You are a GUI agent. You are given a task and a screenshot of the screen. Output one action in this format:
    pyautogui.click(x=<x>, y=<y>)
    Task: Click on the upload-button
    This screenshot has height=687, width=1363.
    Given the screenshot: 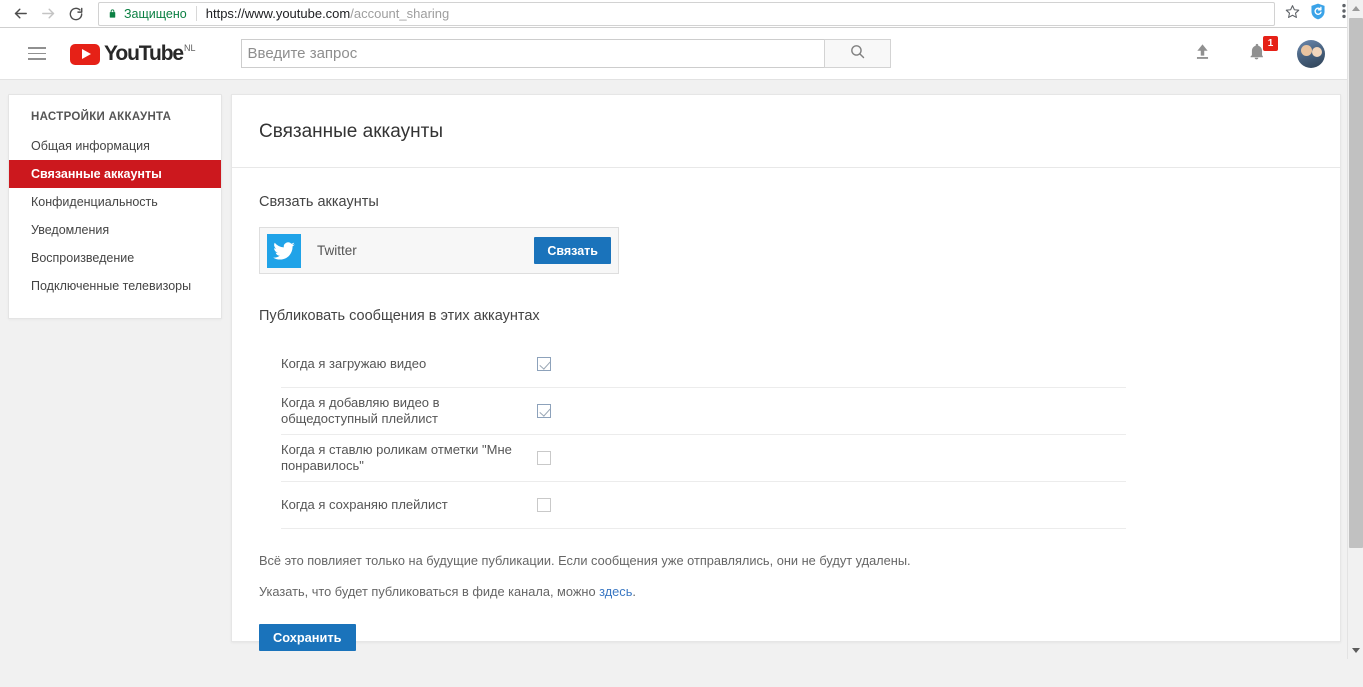 What is the action you would take?
    pyautogui.click(x=1202, y=54)
    